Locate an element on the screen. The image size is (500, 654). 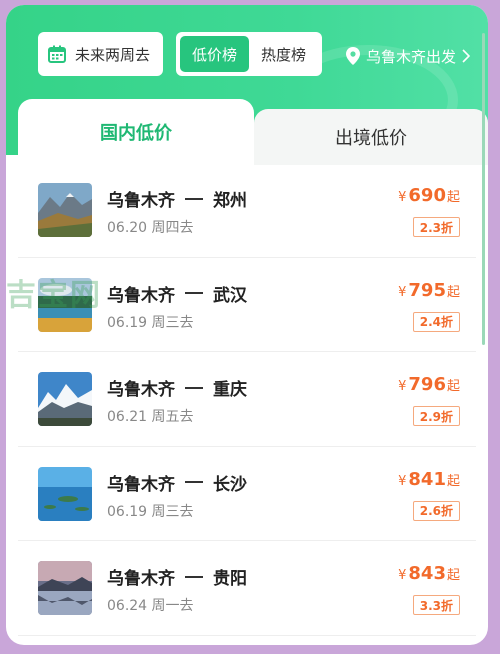
price-value: 690 is located at coordinates (427, 195).